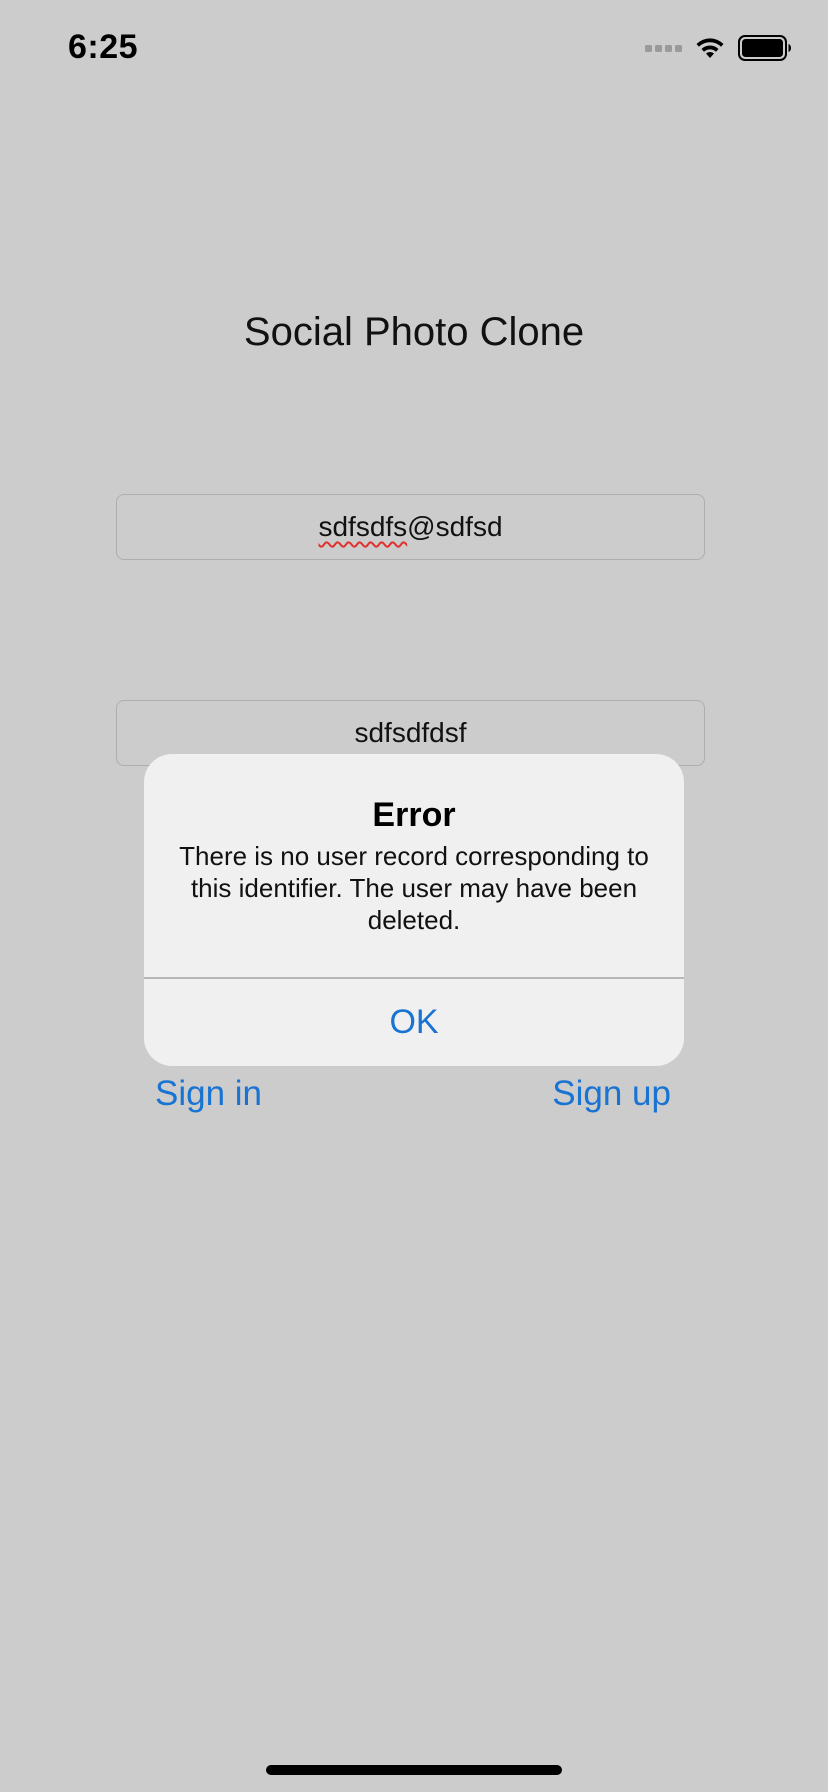 The image size is (828, 1792). I want to click on sign-in-button: Sign in, so click(208, 1094).